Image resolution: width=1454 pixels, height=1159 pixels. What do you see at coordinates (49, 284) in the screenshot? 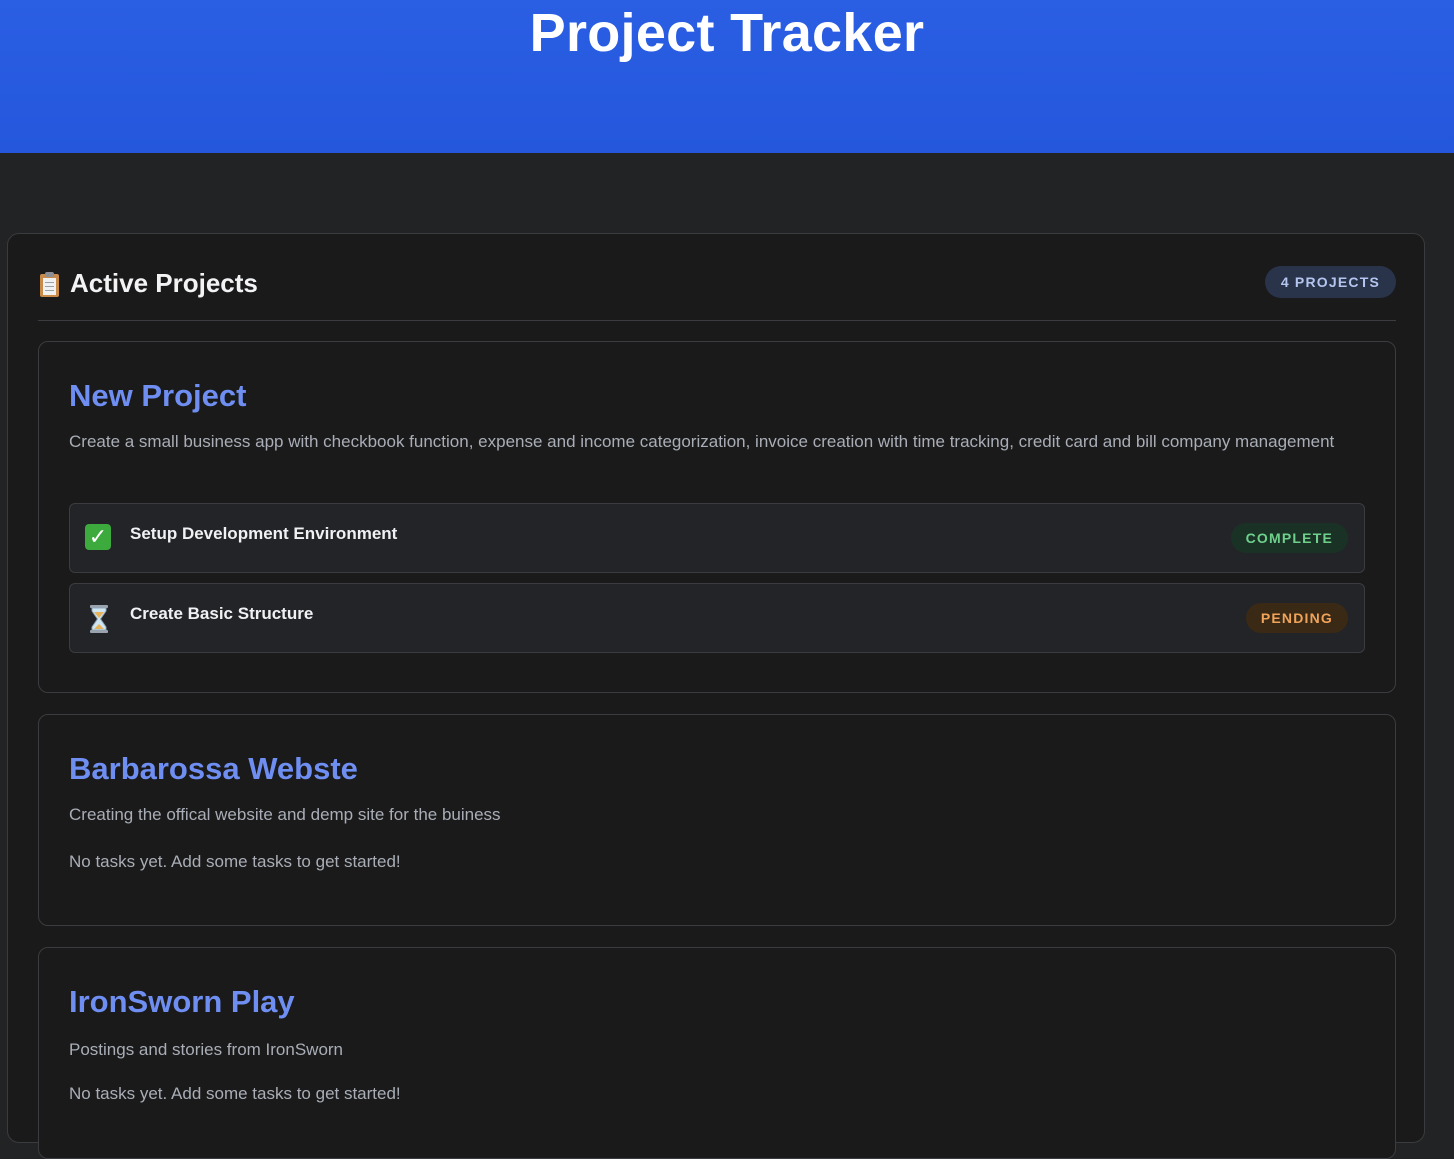
I see `clipboard-icon` at bounding box center [49, 284].